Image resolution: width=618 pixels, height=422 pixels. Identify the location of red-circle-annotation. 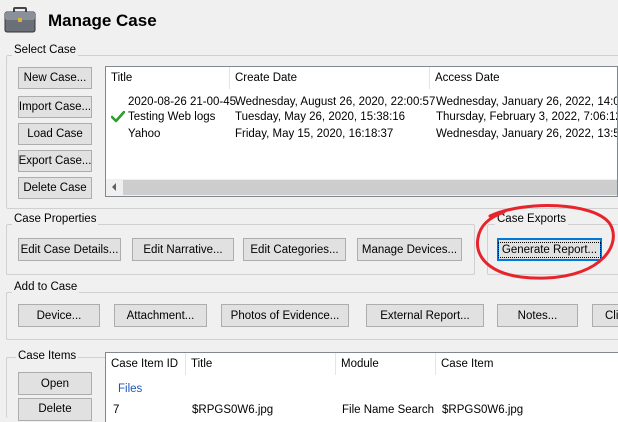
(545, 242).